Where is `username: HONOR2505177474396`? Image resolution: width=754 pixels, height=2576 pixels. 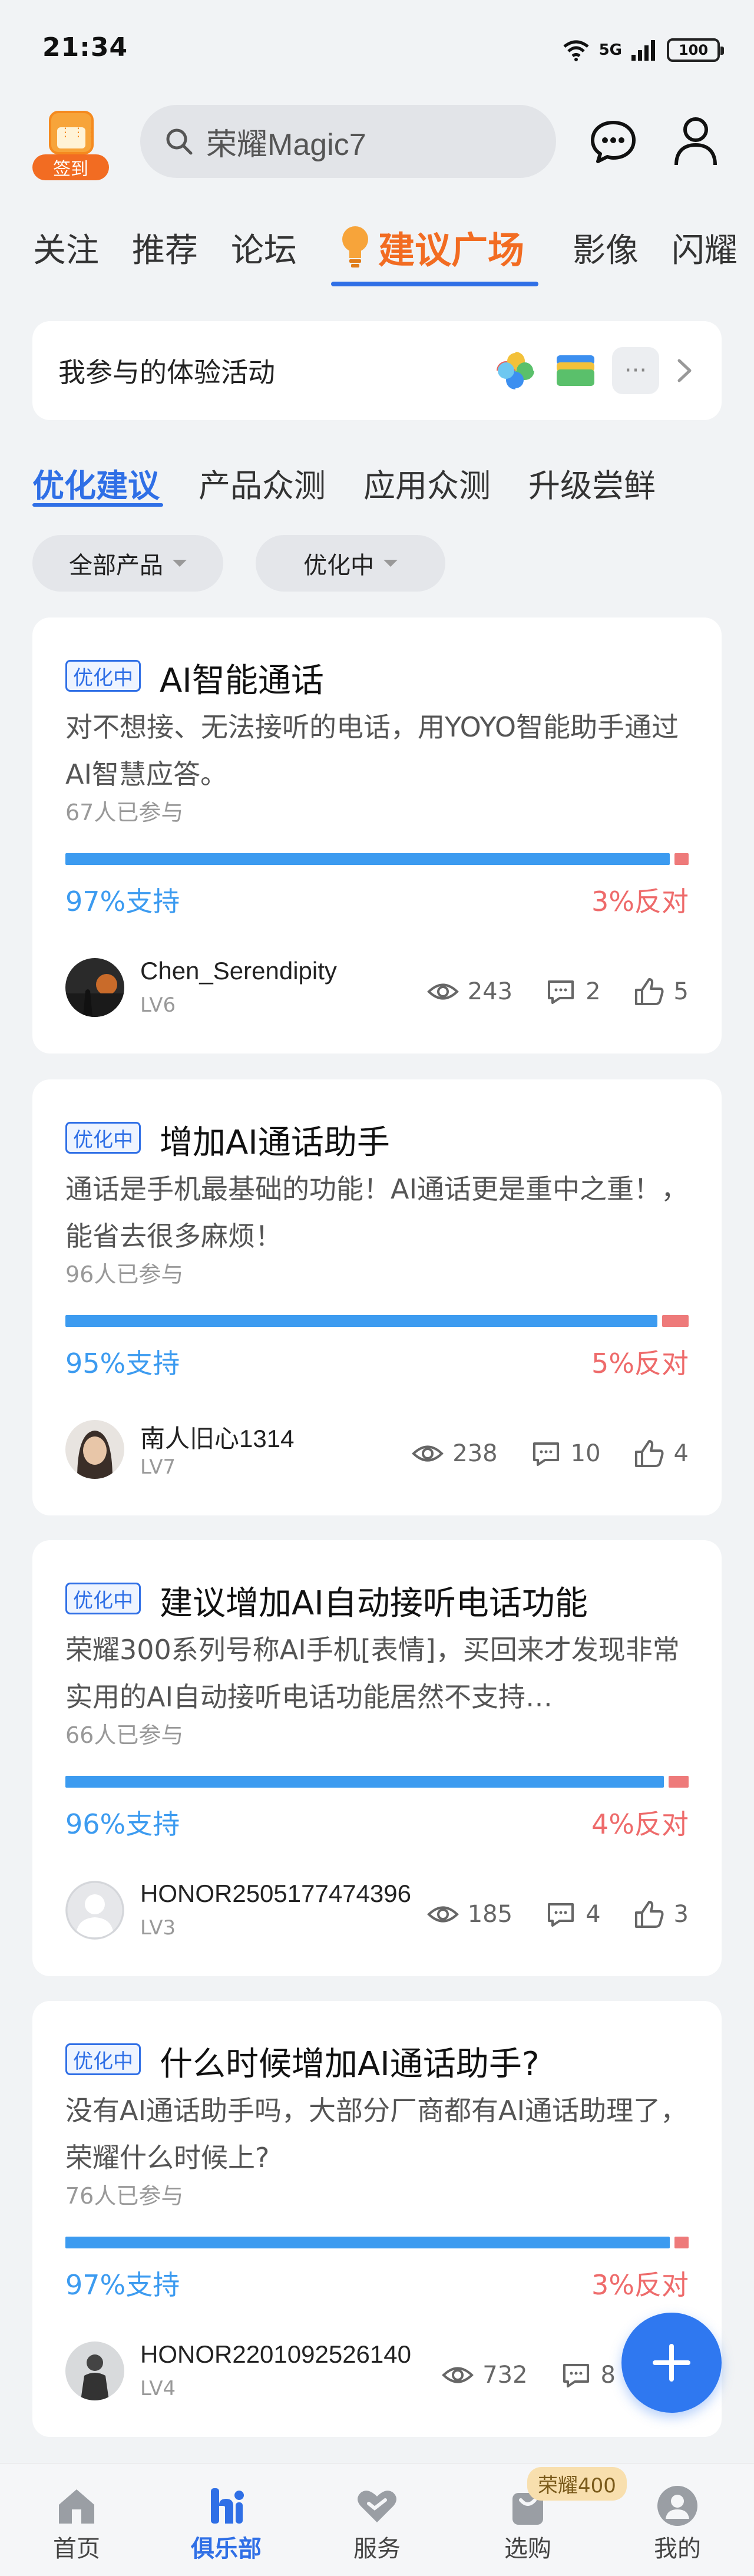 username: HONOR2505177474396 is located at coordinates (276, 1894).